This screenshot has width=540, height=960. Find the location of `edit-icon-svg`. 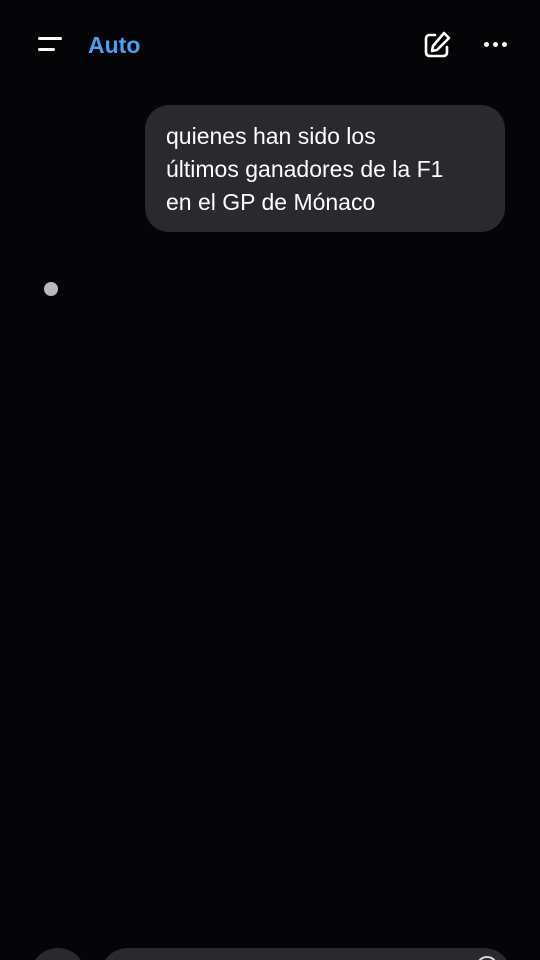

edit-icon-svg is located at coordinates (437, 44).